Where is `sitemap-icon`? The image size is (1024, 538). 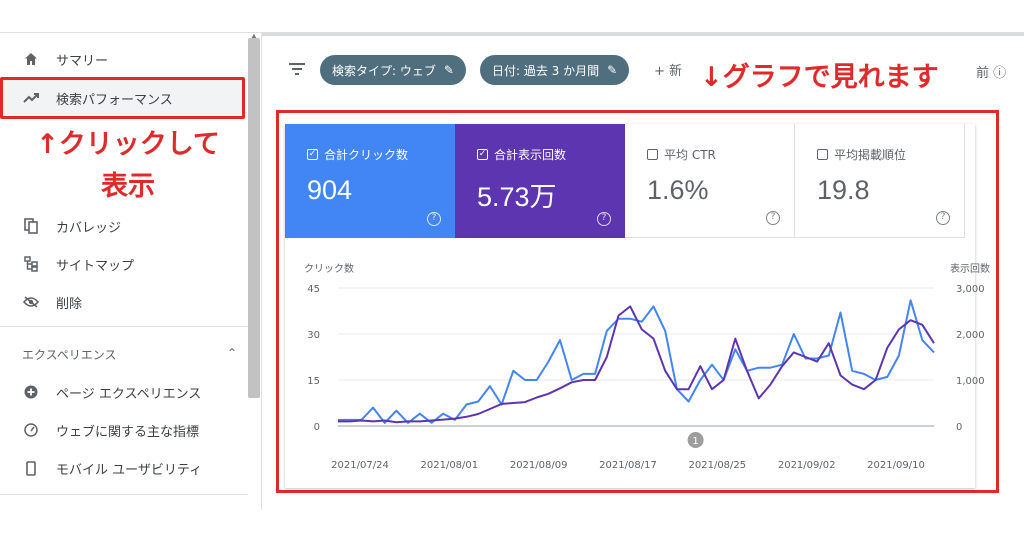 sitemap-icon is located at coordinates (31, 264).